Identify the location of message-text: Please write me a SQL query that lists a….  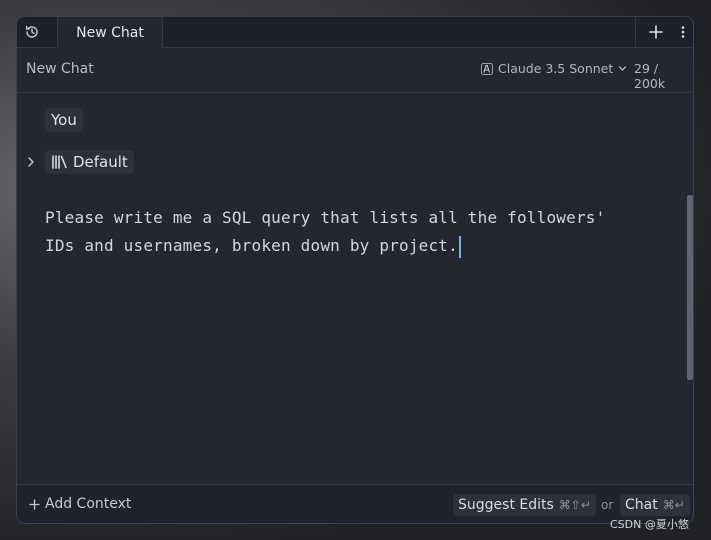
(325, 231).